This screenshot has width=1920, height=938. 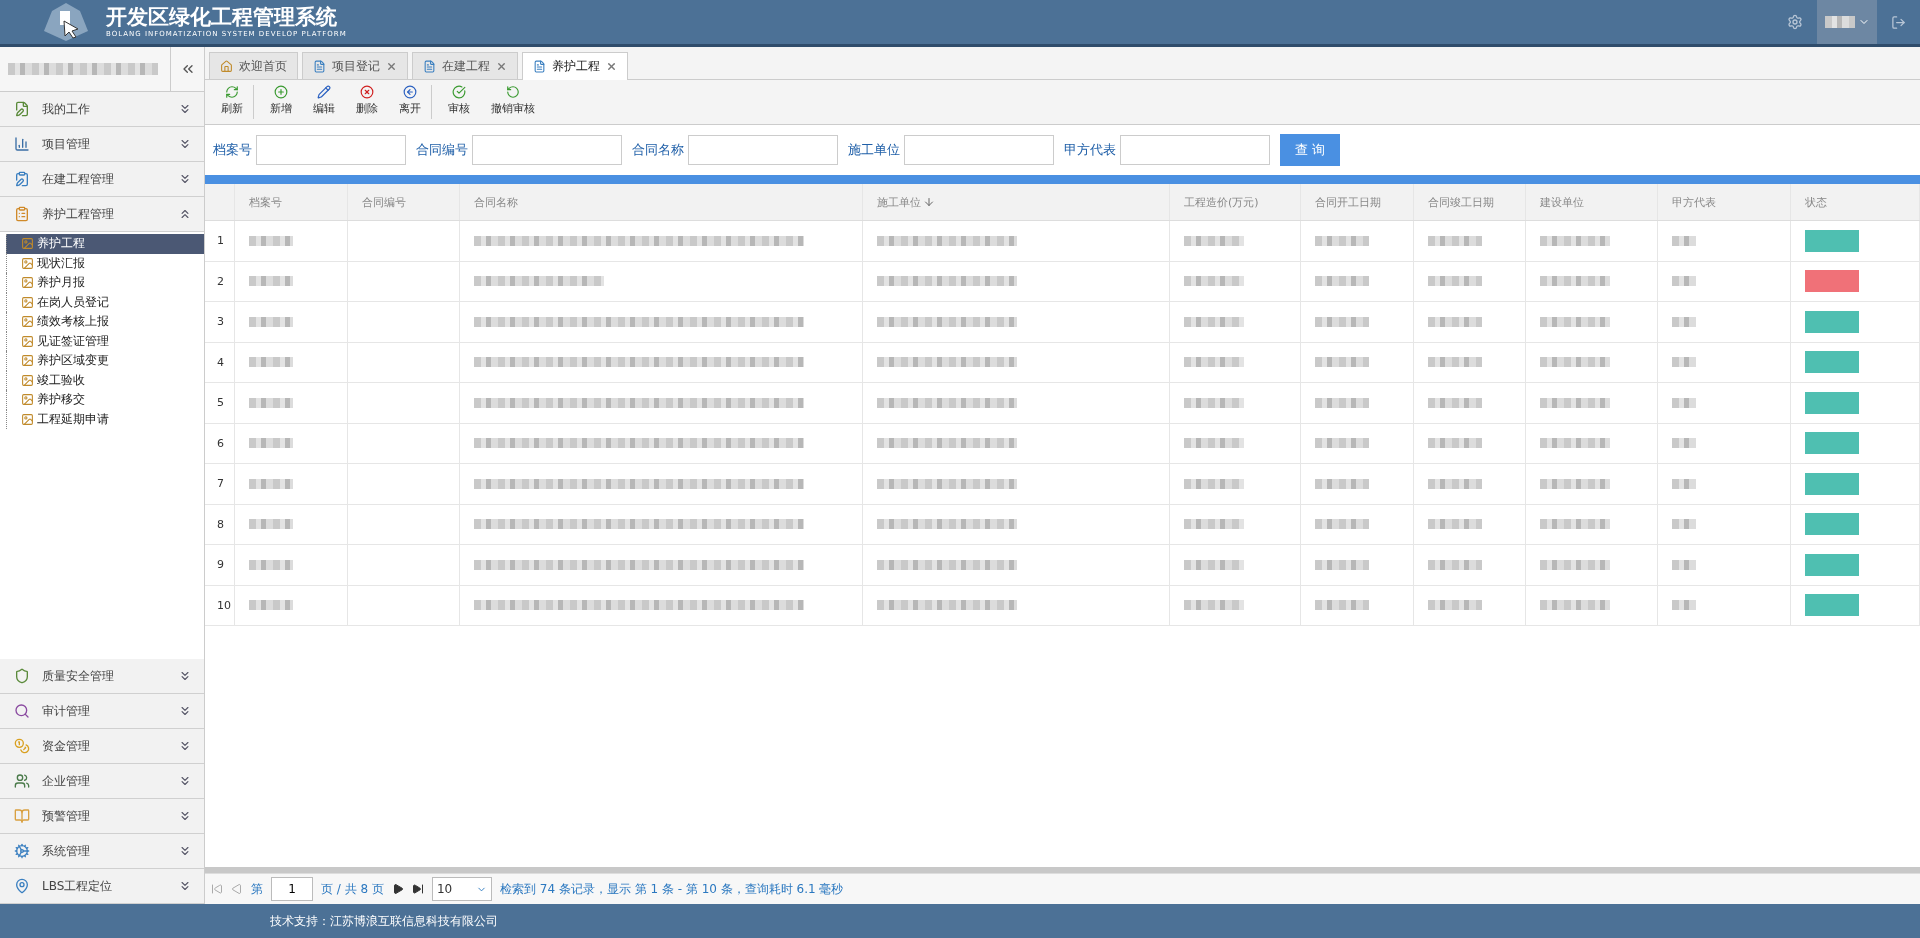 What do you see at coordinates (281, 102) in the screenshot?
I see `toolbar-button: 新增` at bounding box center [281, 102].